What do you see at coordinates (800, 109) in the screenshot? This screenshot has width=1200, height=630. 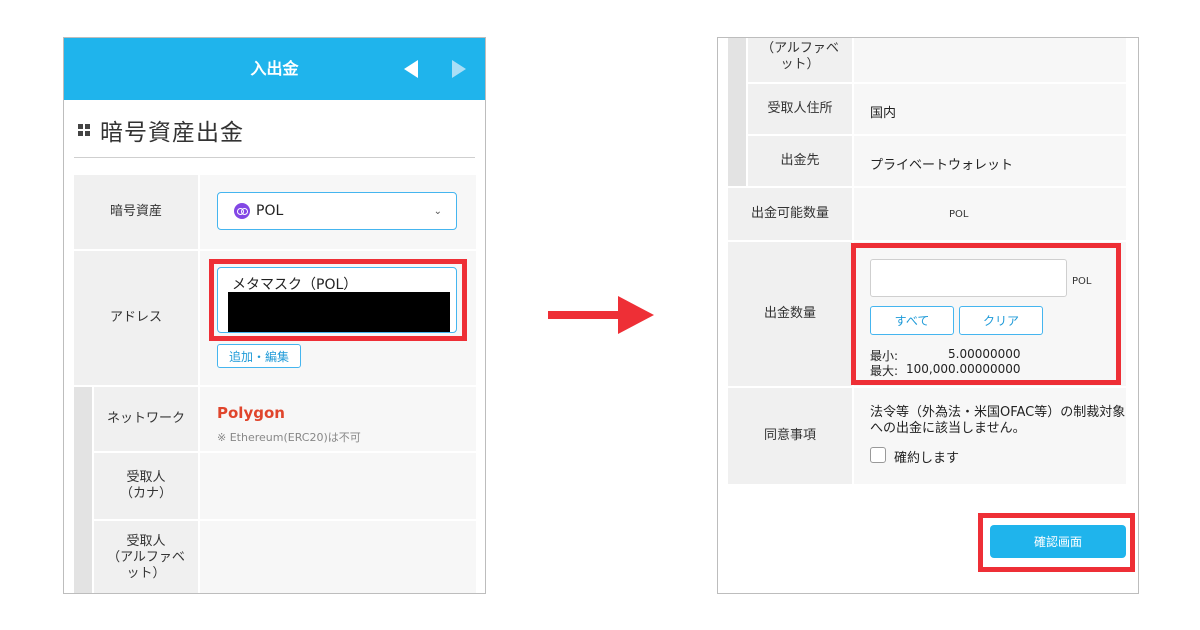 I see `recipient-address-label: 受取人住所` at bounding box center [800, 109].